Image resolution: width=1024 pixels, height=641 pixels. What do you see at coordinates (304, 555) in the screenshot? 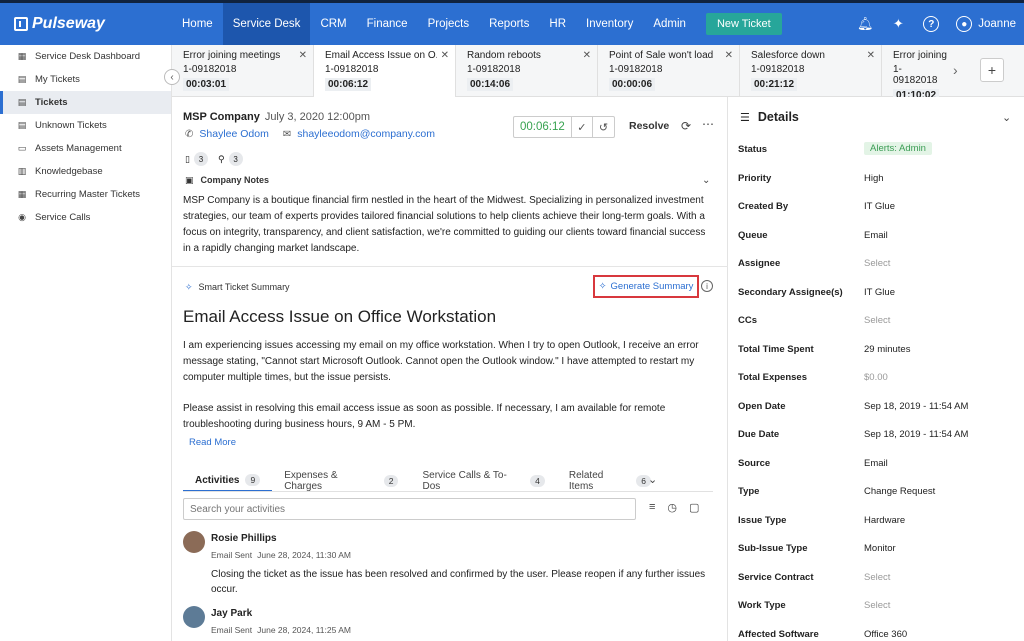
I see `activity-time: June 28, 2024, 11:30 AM` at bounding box center [304, 555].